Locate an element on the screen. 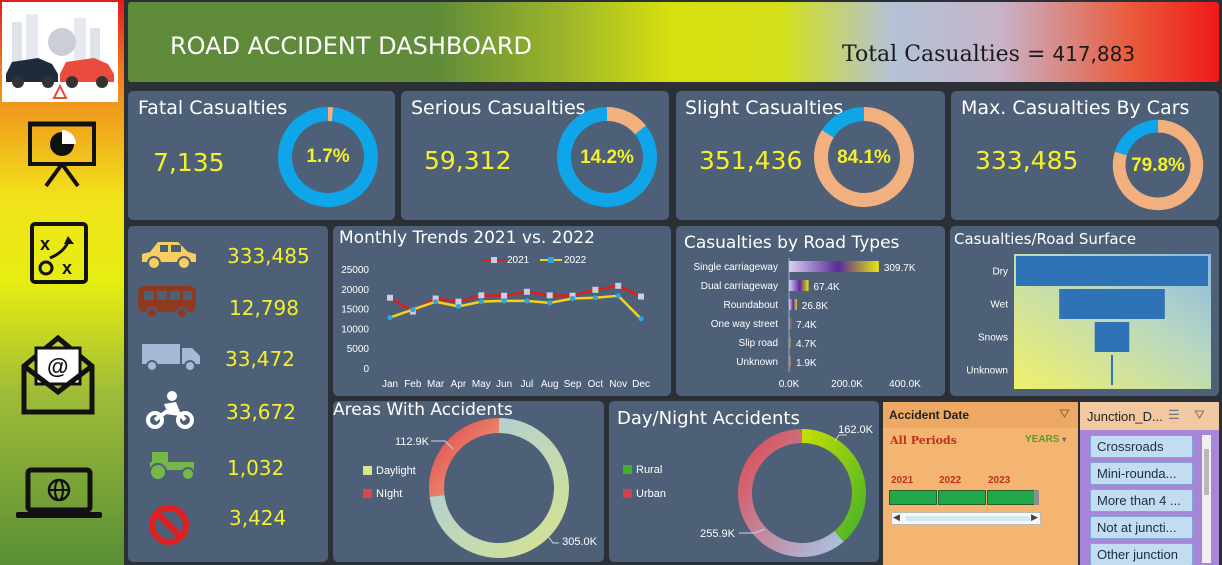  category-label: Single carriageway is located at coordinates (736, 267).